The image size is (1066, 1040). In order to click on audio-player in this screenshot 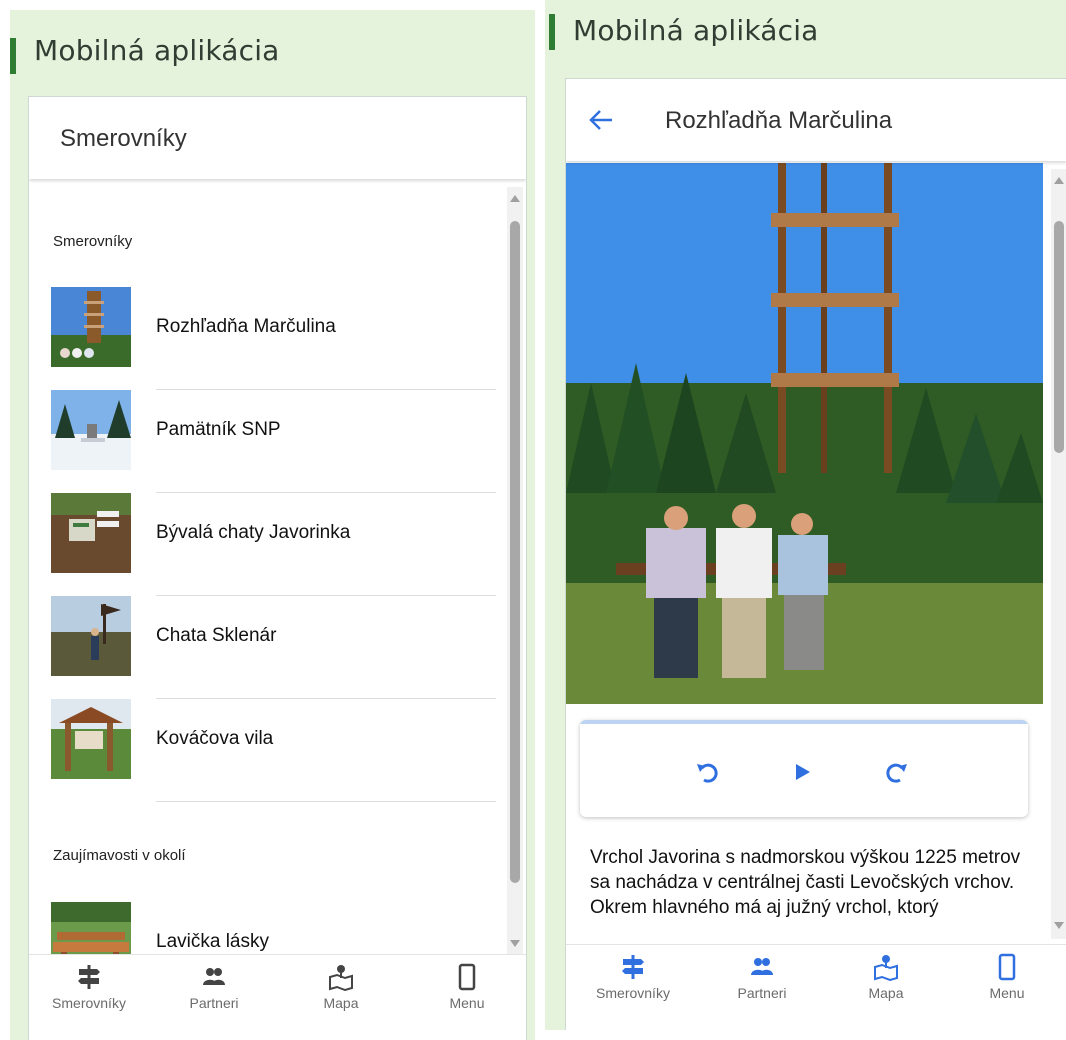, I will do `click(804, 768)`.